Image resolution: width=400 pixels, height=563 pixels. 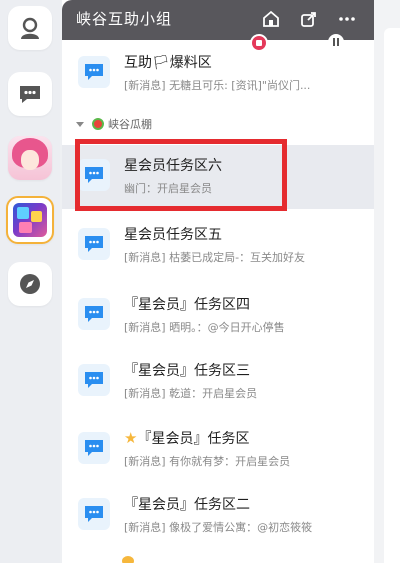 I want to click on channel-row-6: 『星会员』任务区二 [新消息] 像极了爱情公寓：@初恋筱筱, so click(x=218, y=516).